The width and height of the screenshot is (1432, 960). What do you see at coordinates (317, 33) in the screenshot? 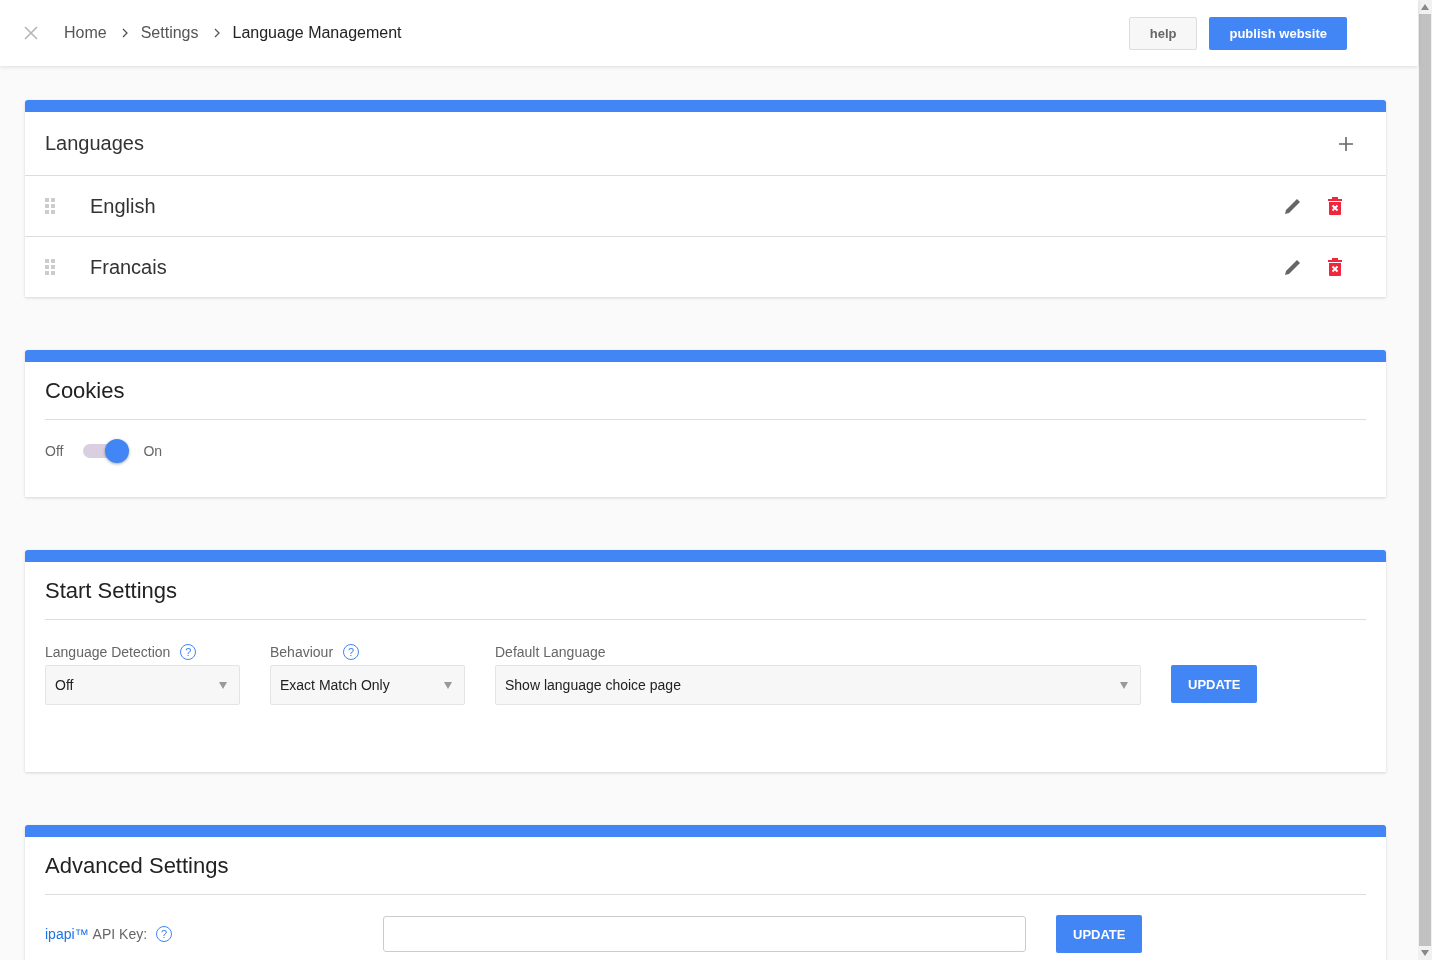
I see `breadcrumb-link: Language Management` at bounding box center [317, 33].